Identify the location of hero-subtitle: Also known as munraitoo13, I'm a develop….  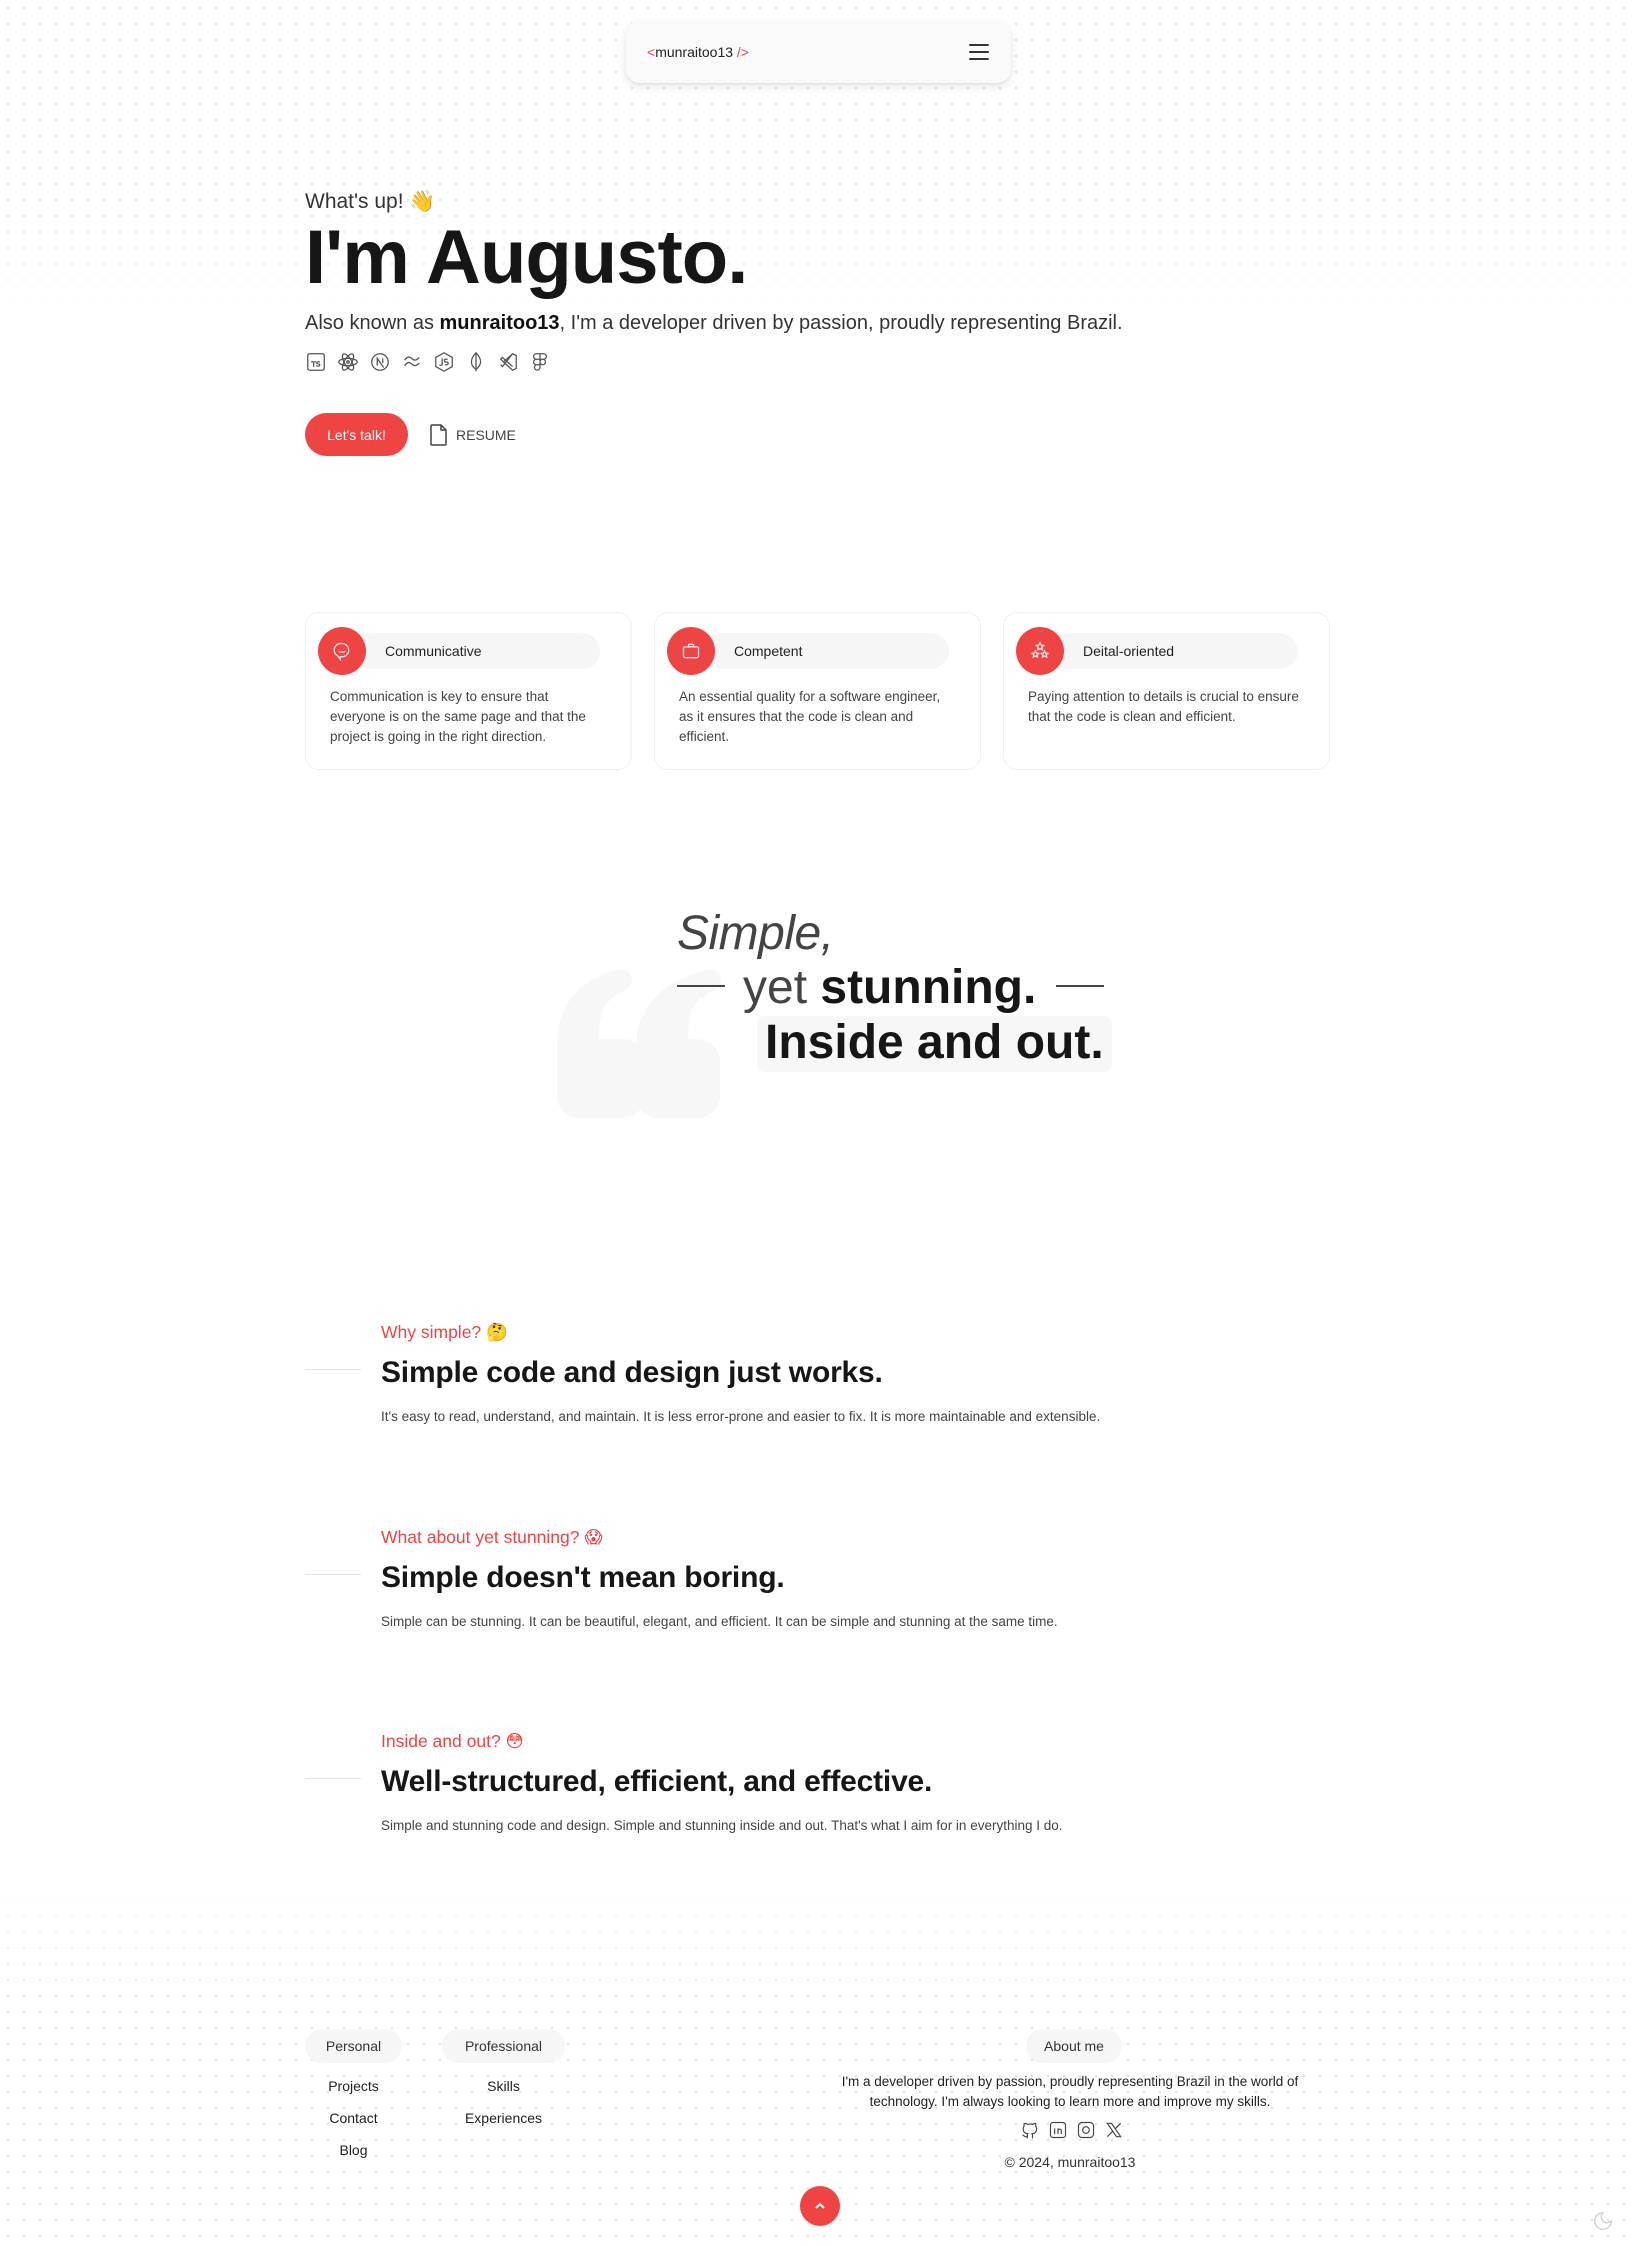
(714, 323).